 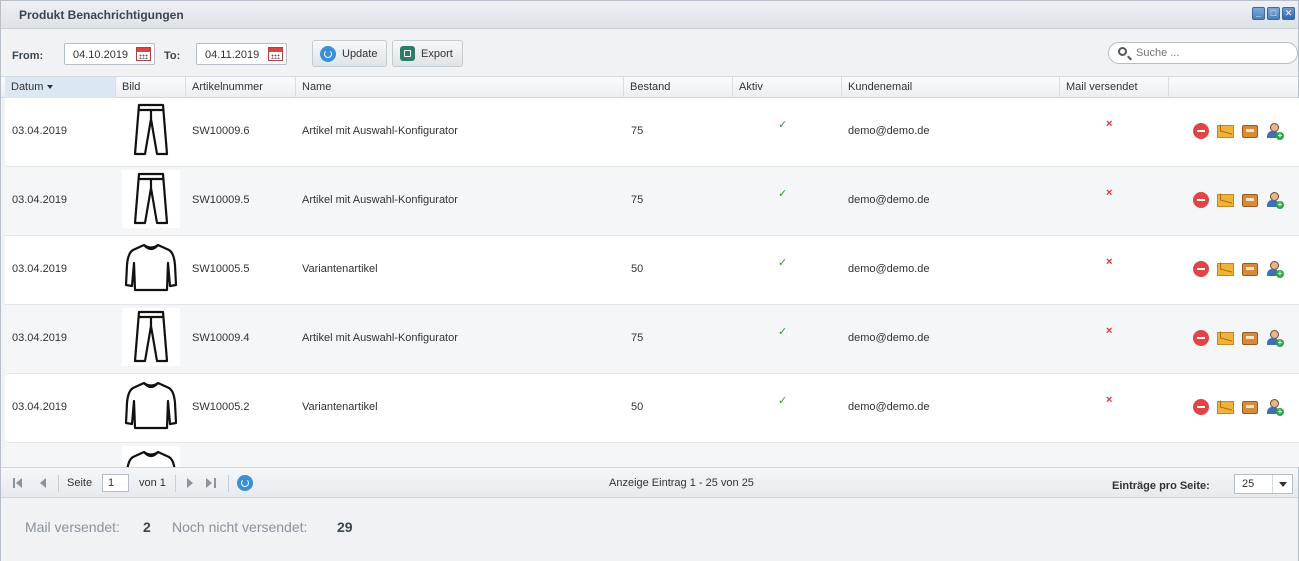 What do you see at coordinates (460, 87) in the screenshot?
I see `column-header-name: Name` at bounding box center [460, 87].